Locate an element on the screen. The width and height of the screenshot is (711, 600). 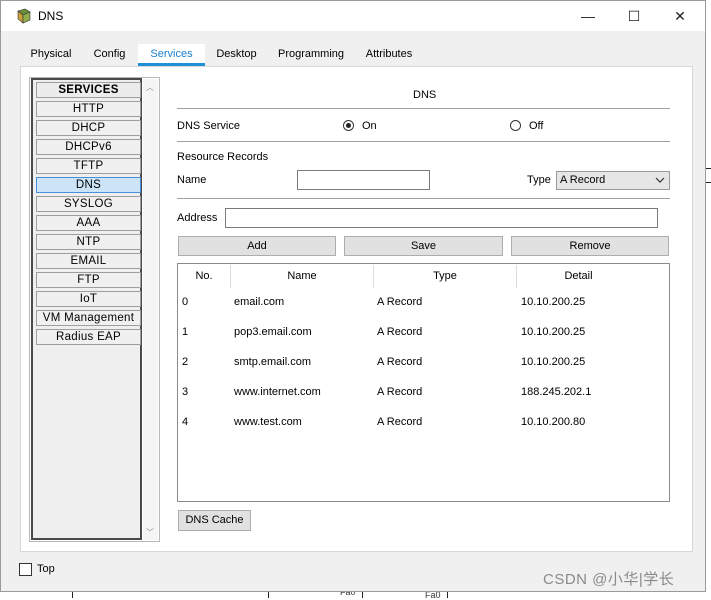
cell-name: pop3.email.com is located at coordinates (273, 332).